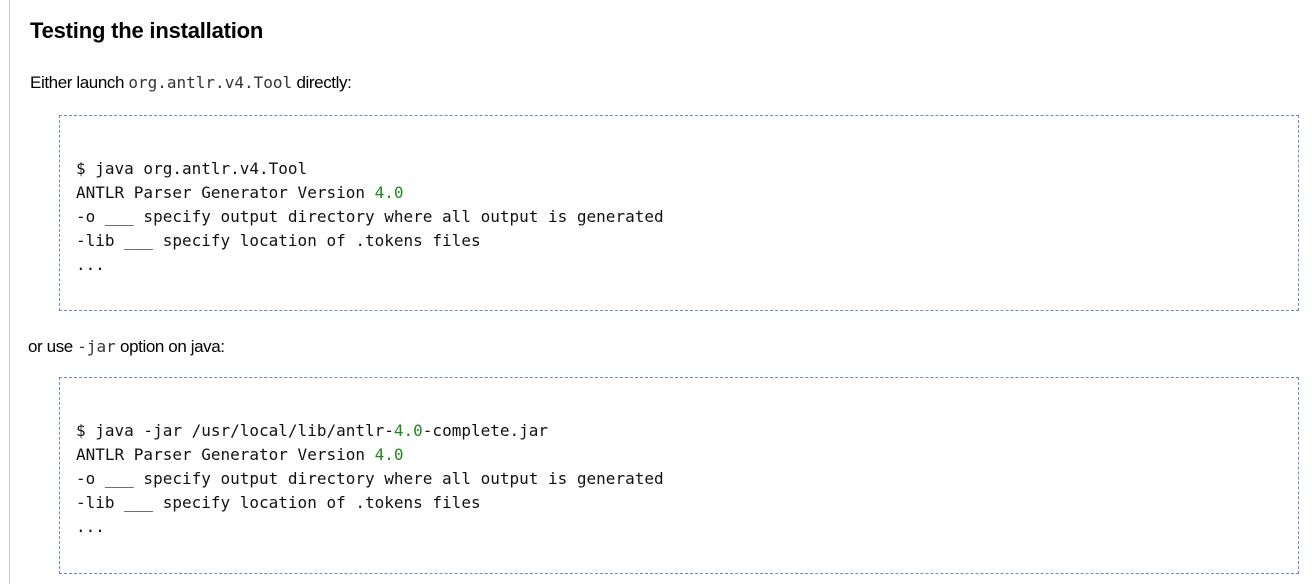 The image size is (1312, 584). Describe the element at coordinates (79, 82) in the screenshot. I see `intro-text-before: Either launch` at that location.